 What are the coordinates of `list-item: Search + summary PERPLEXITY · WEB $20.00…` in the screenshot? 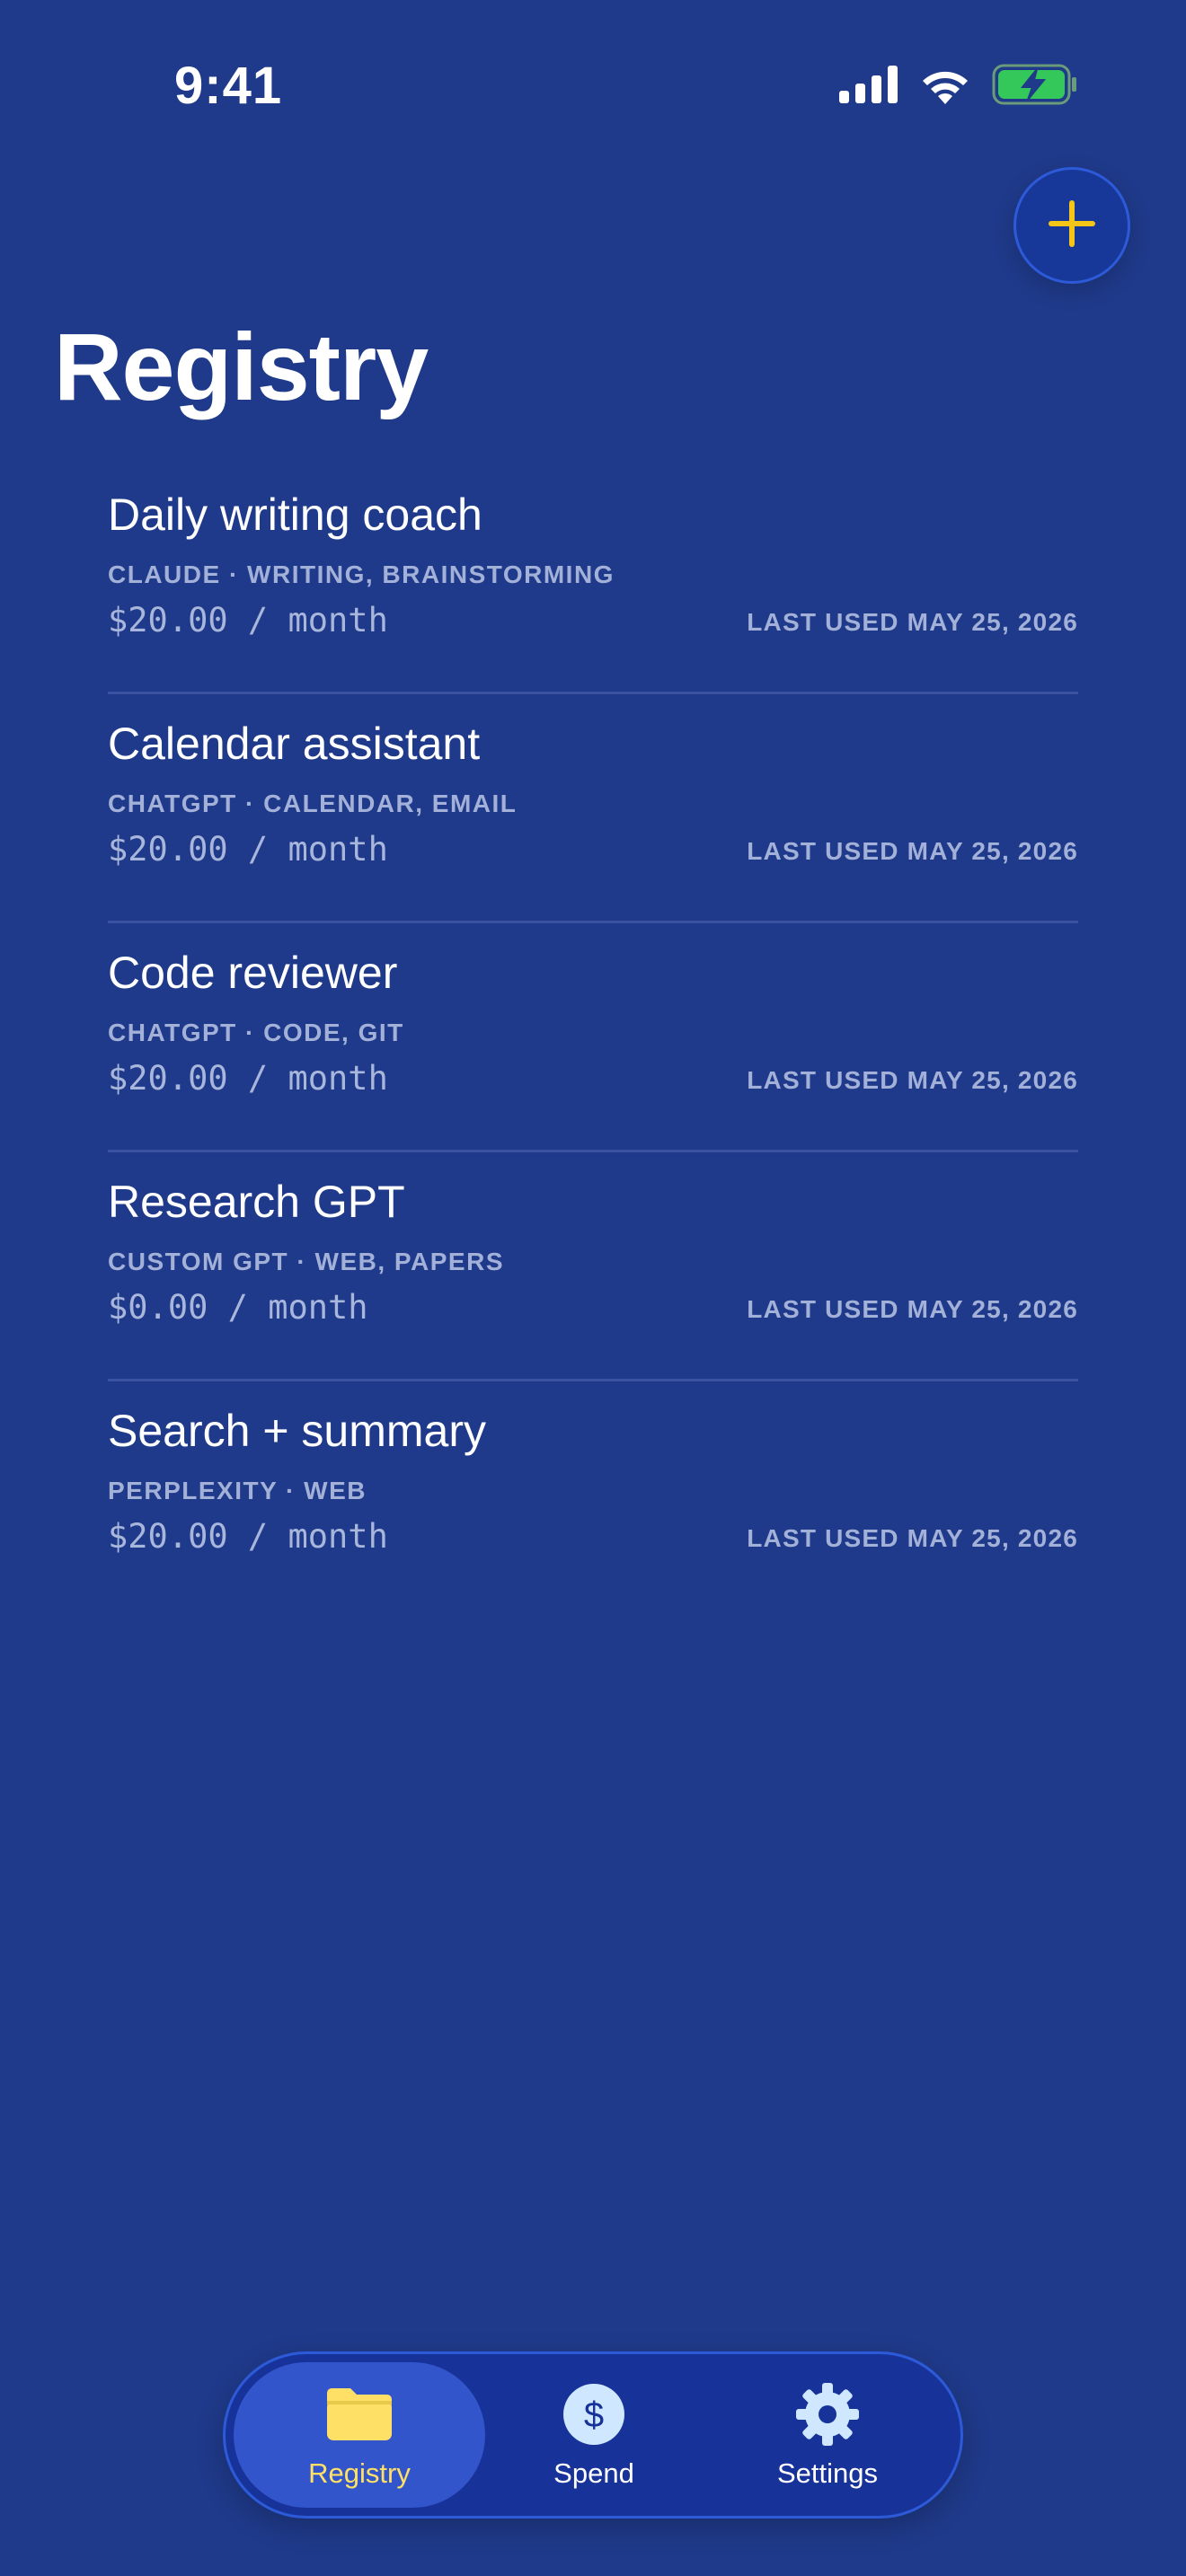 It's located at (593, 1495).